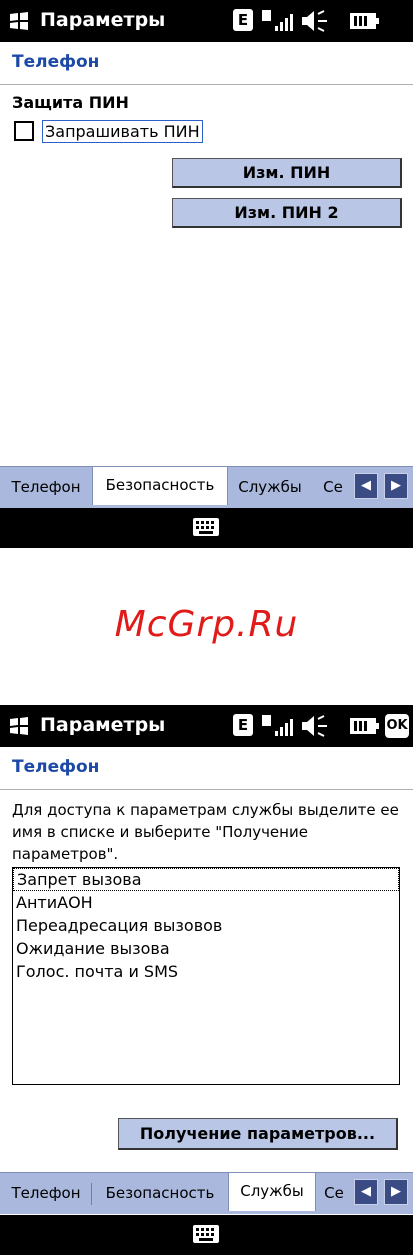 The height and width of the screenshot is (1255, 413). Describe the element at coordinates (206, 21) in the screenshot. I see `status-bar: Параметры E` at that location.